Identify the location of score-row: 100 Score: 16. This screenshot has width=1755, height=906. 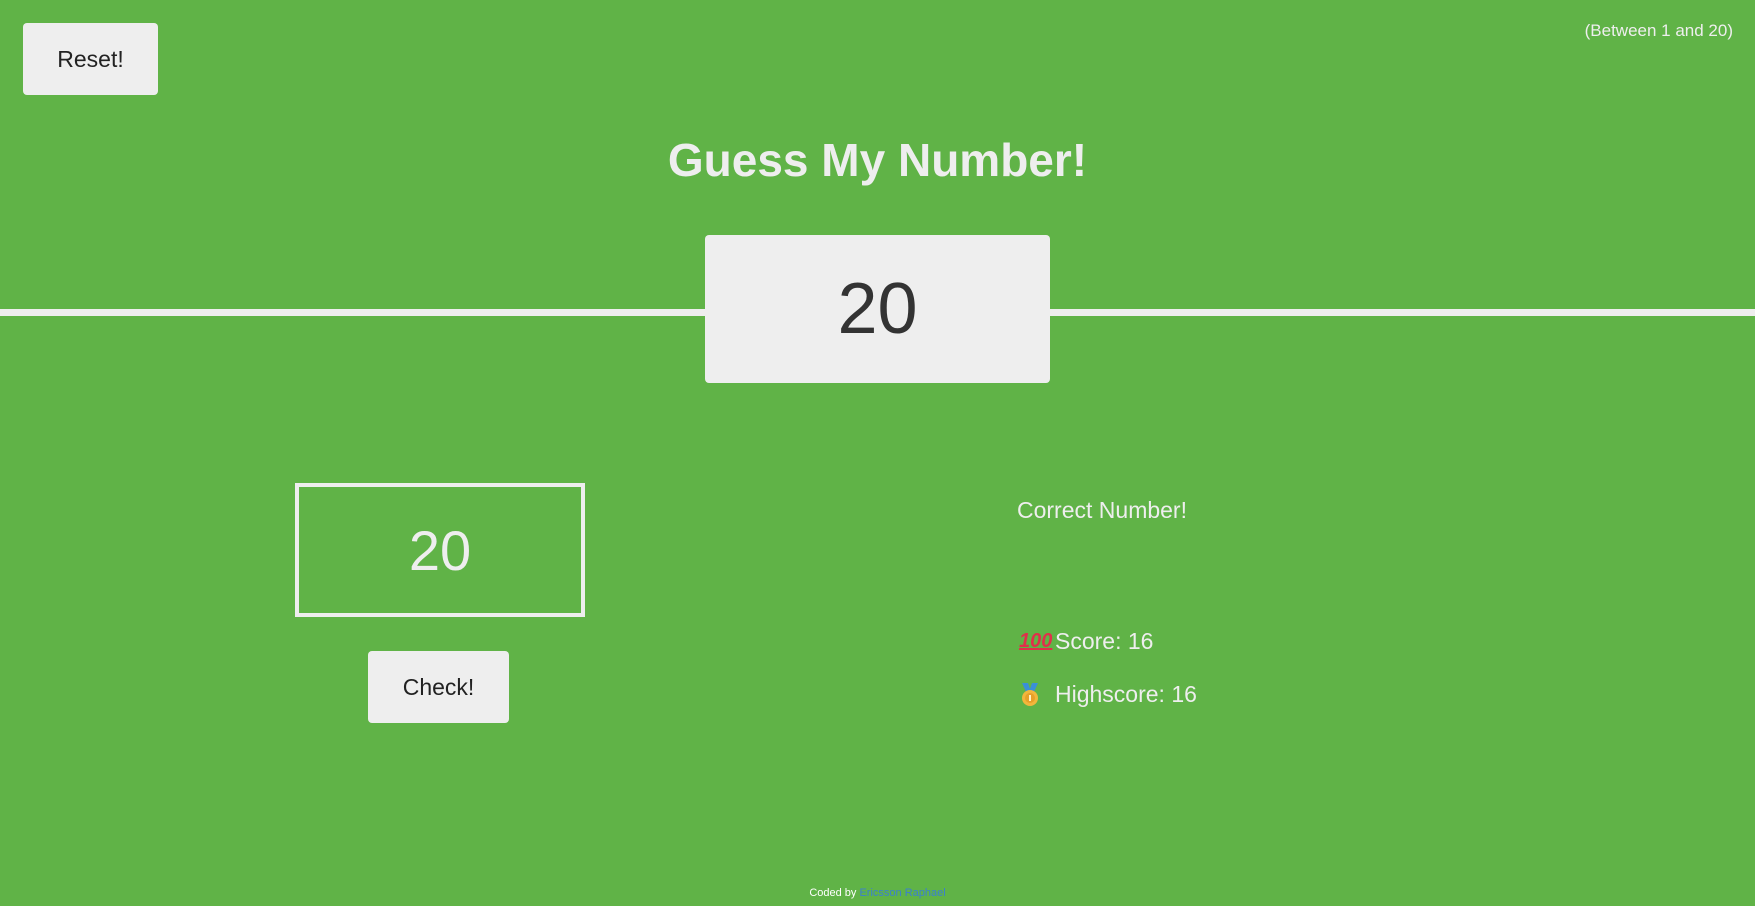
(1086, 641).